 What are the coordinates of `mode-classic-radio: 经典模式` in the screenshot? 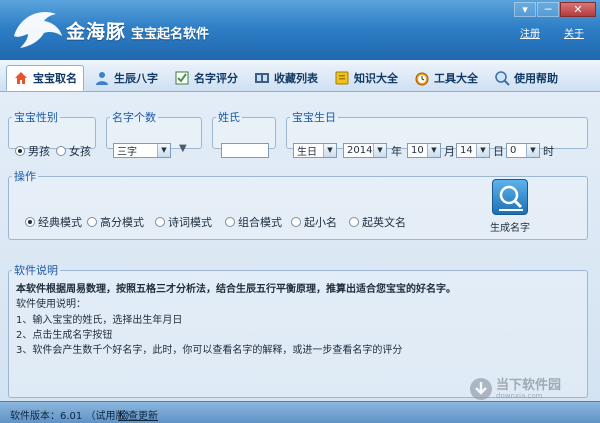 It's located at (53, 222).